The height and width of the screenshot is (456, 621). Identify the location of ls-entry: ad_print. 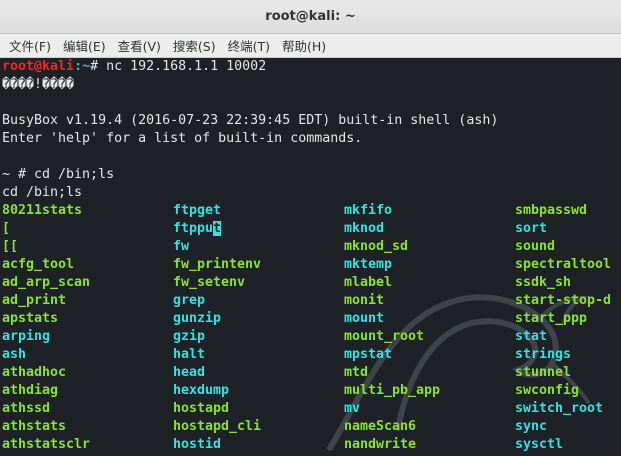
(34, 300).